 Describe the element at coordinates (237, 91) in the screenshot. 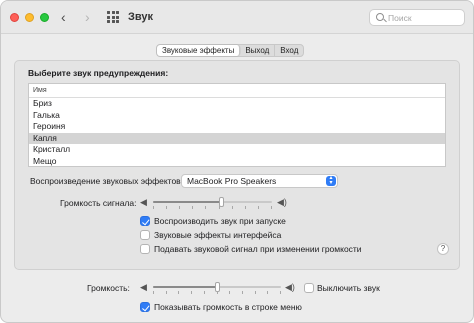

I see `list-column-header: Имя` at that location.